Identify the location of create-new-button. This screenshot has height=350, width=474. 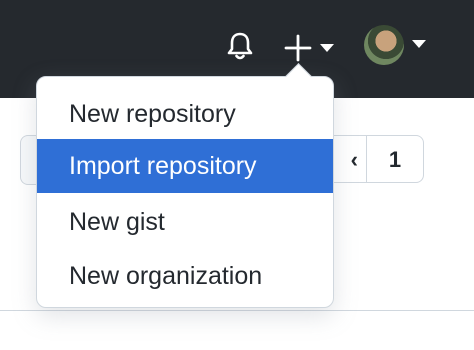
(312, 46).